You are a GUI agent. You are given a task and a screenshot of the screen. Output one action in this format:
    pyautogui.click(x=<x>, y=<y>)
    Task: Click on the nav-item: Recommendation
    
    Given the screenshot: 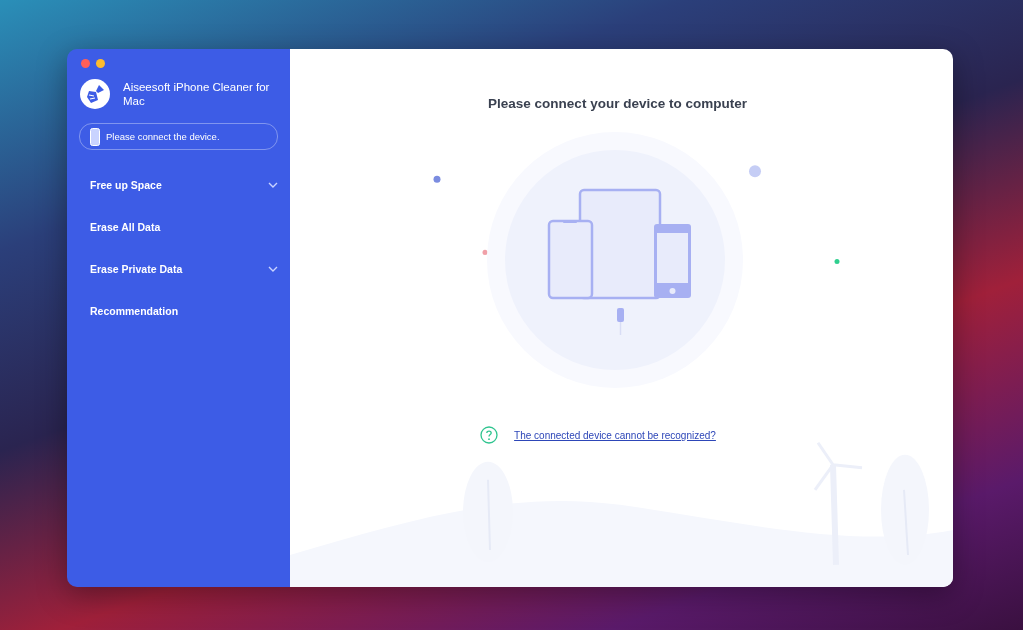 What is the action you would take?
    pyautogui.click(x=178, y=311)
    